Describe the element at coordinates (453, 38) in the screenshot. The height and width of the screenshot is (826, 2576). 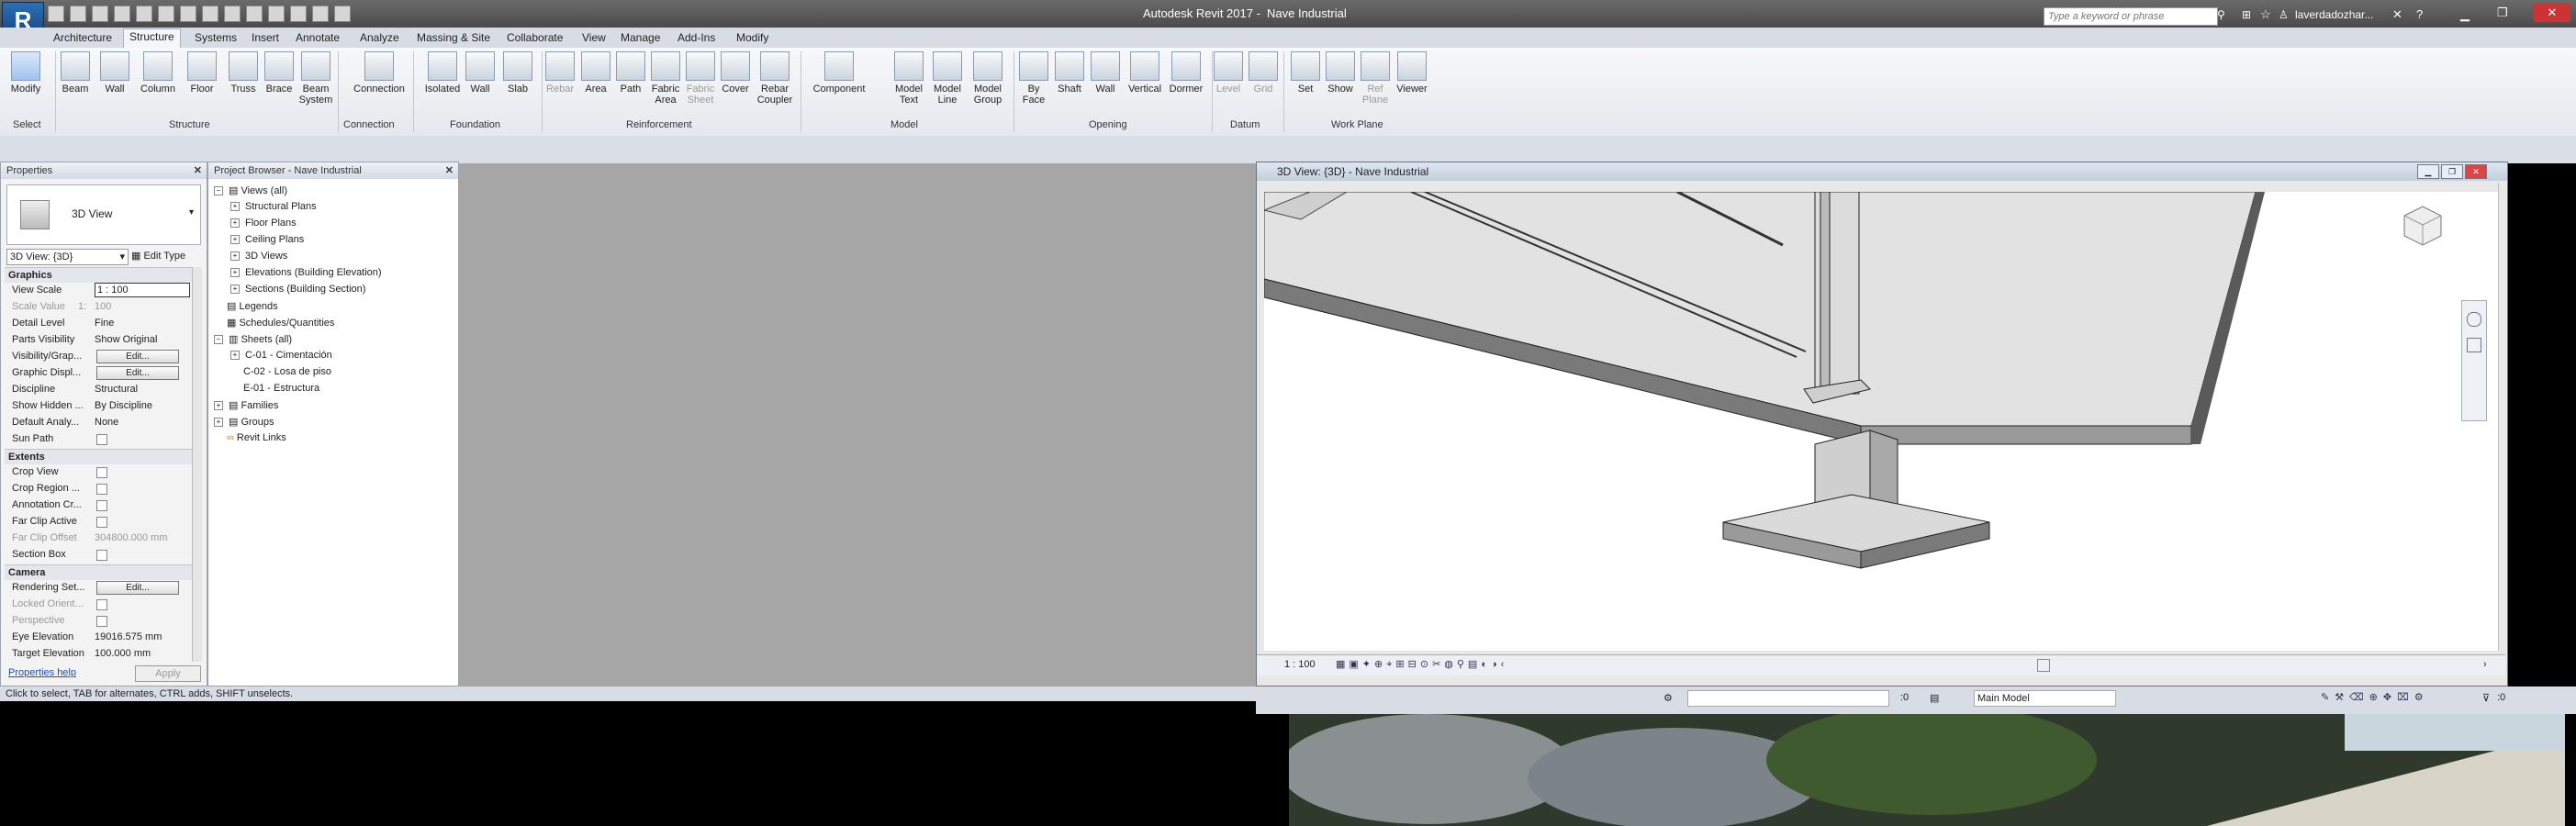
I see `tab-massing-site: Massing & Site` at that location.